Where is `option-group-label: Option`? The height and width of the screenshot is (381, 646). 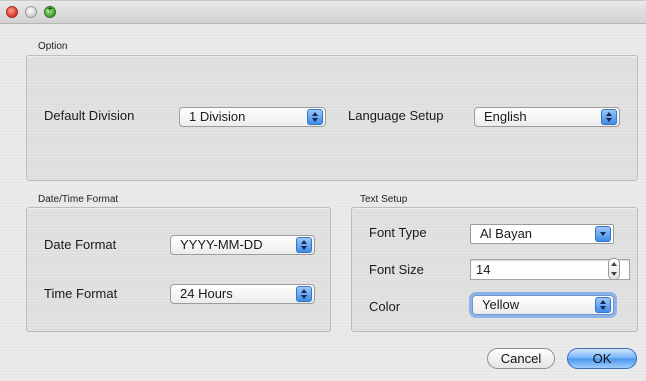 option-group-label: Option is located at coordinates (53, 46).